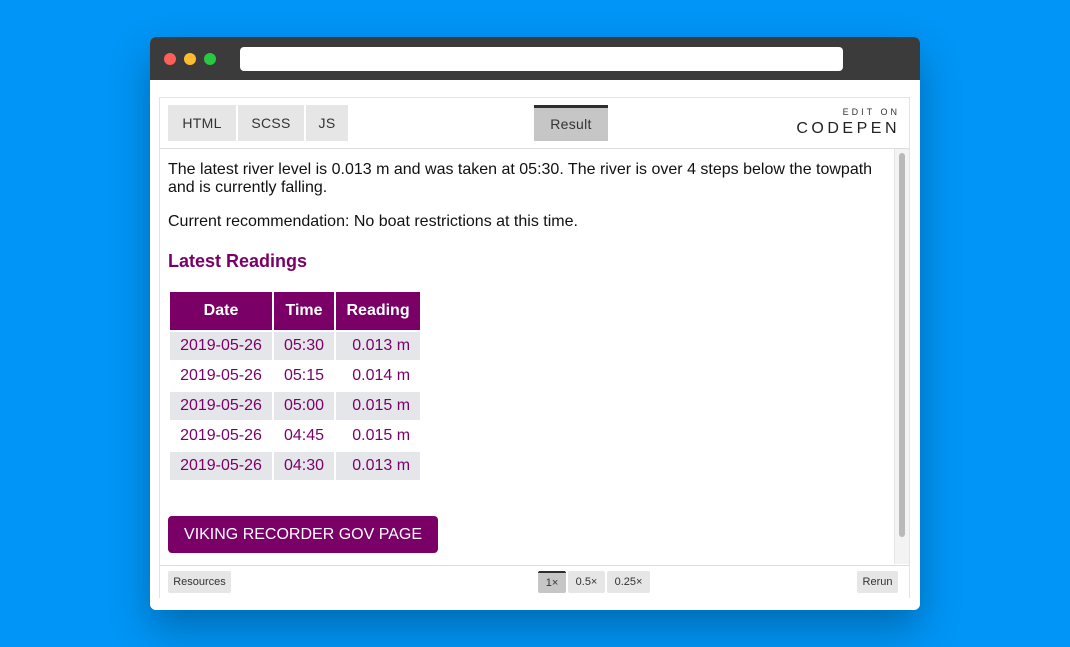  Describe the element at coordinates (303, 534) in the screenshot. I see `viking-recorder-gov-page-button: VIKING RECORDER GOV PAGE` at that location.